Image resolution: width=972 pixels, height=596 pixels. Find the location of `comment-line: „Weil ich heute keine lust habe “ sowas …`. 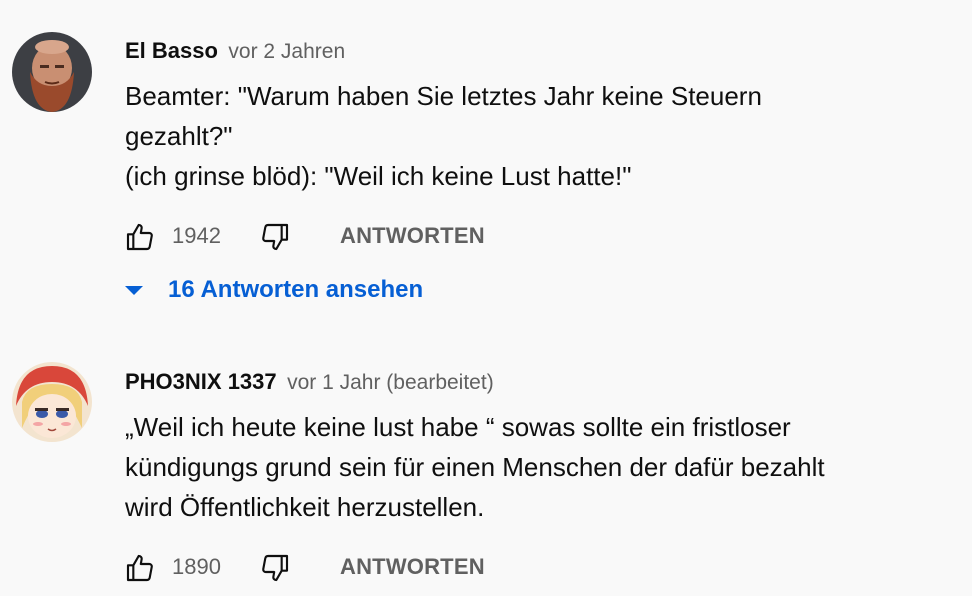

comment-line: „Weil ich heute keine lust habe “ sowas … is located at coordinates (458, 427).